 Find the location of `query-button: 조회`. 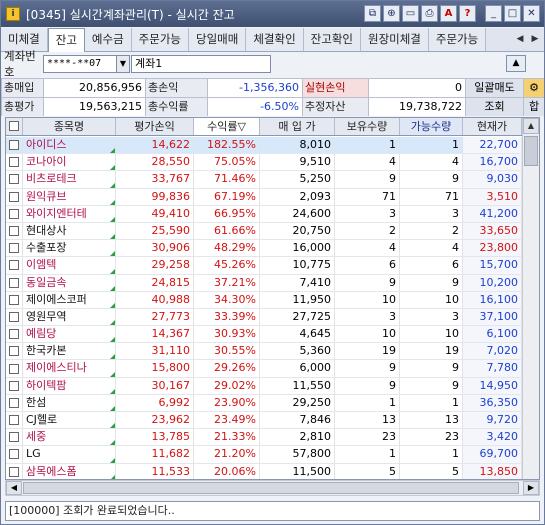

query-button: 조회 is located at coordinates (494, 106).